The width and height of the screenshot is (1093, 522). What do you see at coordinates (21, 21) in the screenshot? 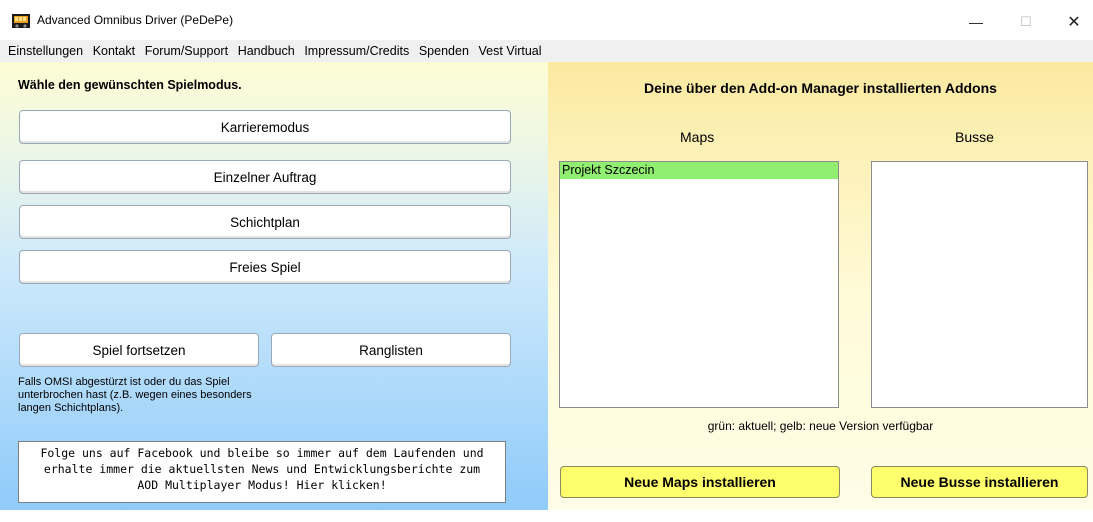
I see `app-icon` at bounding box center [21, 21].